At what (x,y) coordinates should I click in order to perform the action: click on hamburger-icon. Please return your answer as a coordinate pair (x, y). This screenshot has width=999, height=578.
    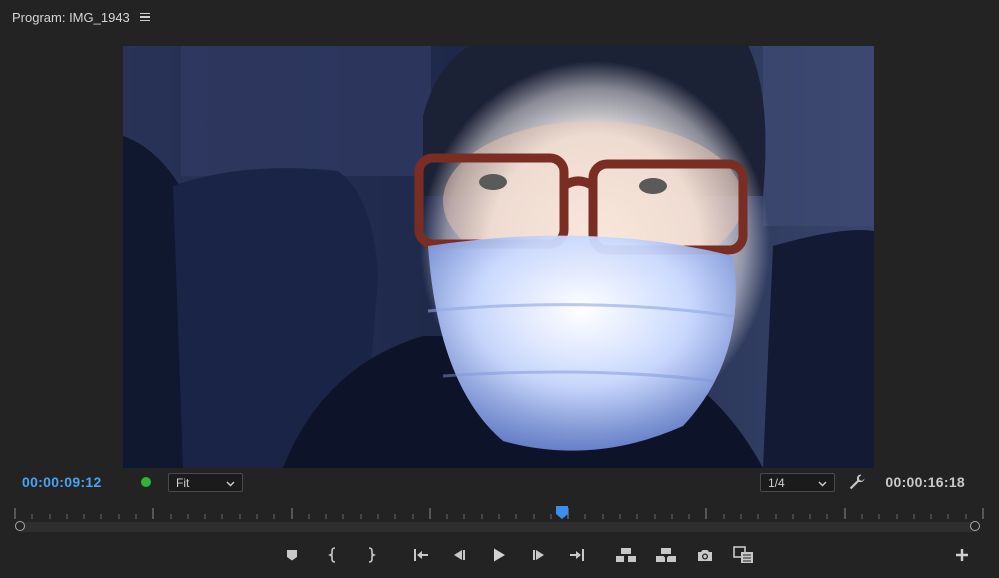
    Looking at the image, I should click on (144, 17).